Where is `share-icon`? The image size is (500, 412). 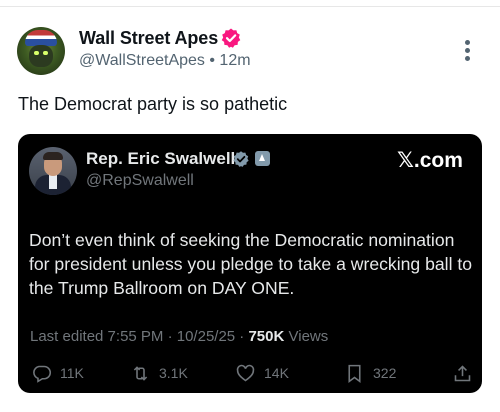 share-icon is located at coordinates (462, 372).